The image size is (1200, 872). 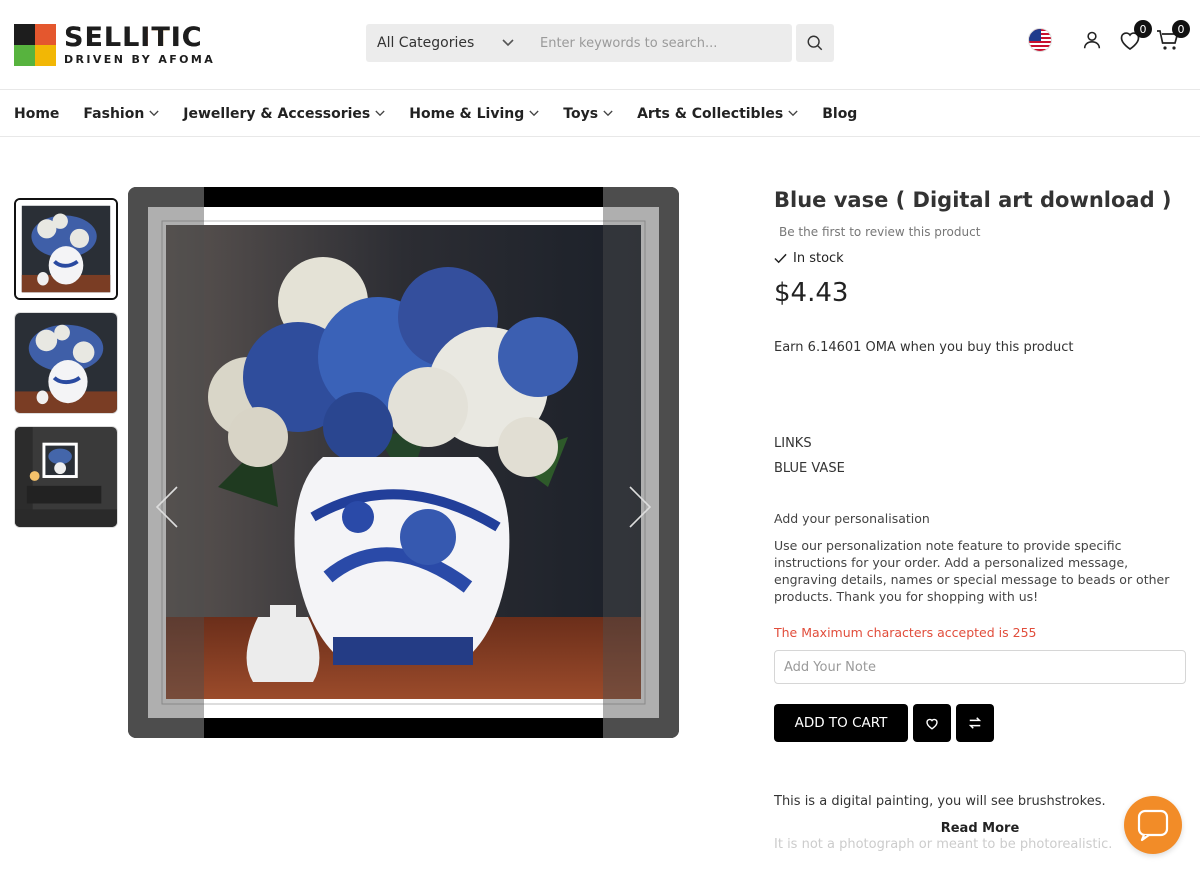 I want to click on nav-item-home: Home, so click(x=36, y=114).